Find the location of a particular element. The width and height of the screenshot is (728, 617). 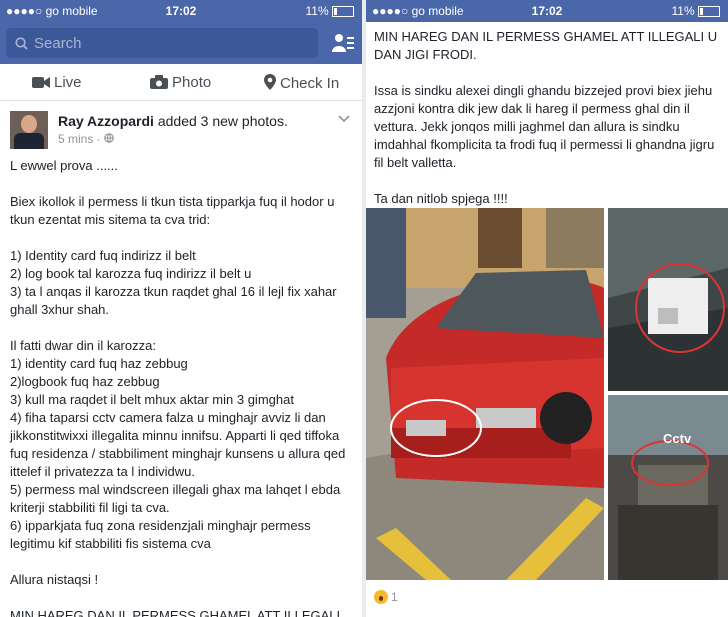

cctv-label: Cctv is located at coordinates (677, 438).